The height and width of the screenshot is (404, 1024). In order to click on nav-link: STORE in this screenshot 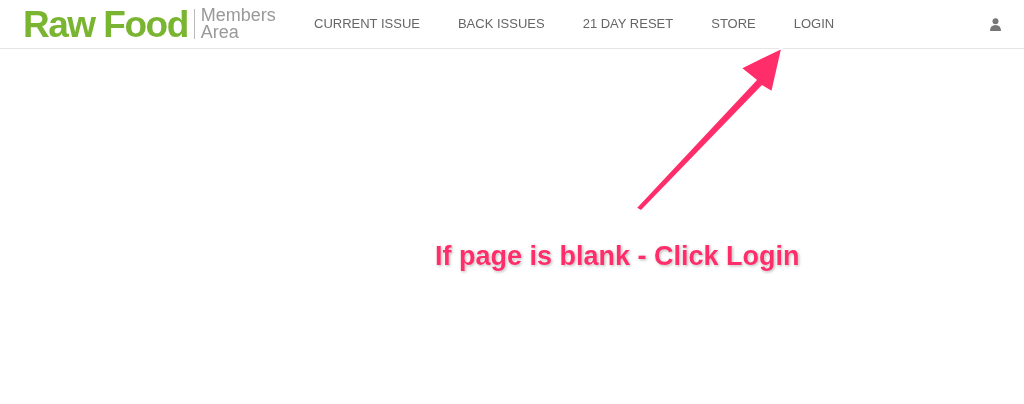, I will do `click(733, 24)`.